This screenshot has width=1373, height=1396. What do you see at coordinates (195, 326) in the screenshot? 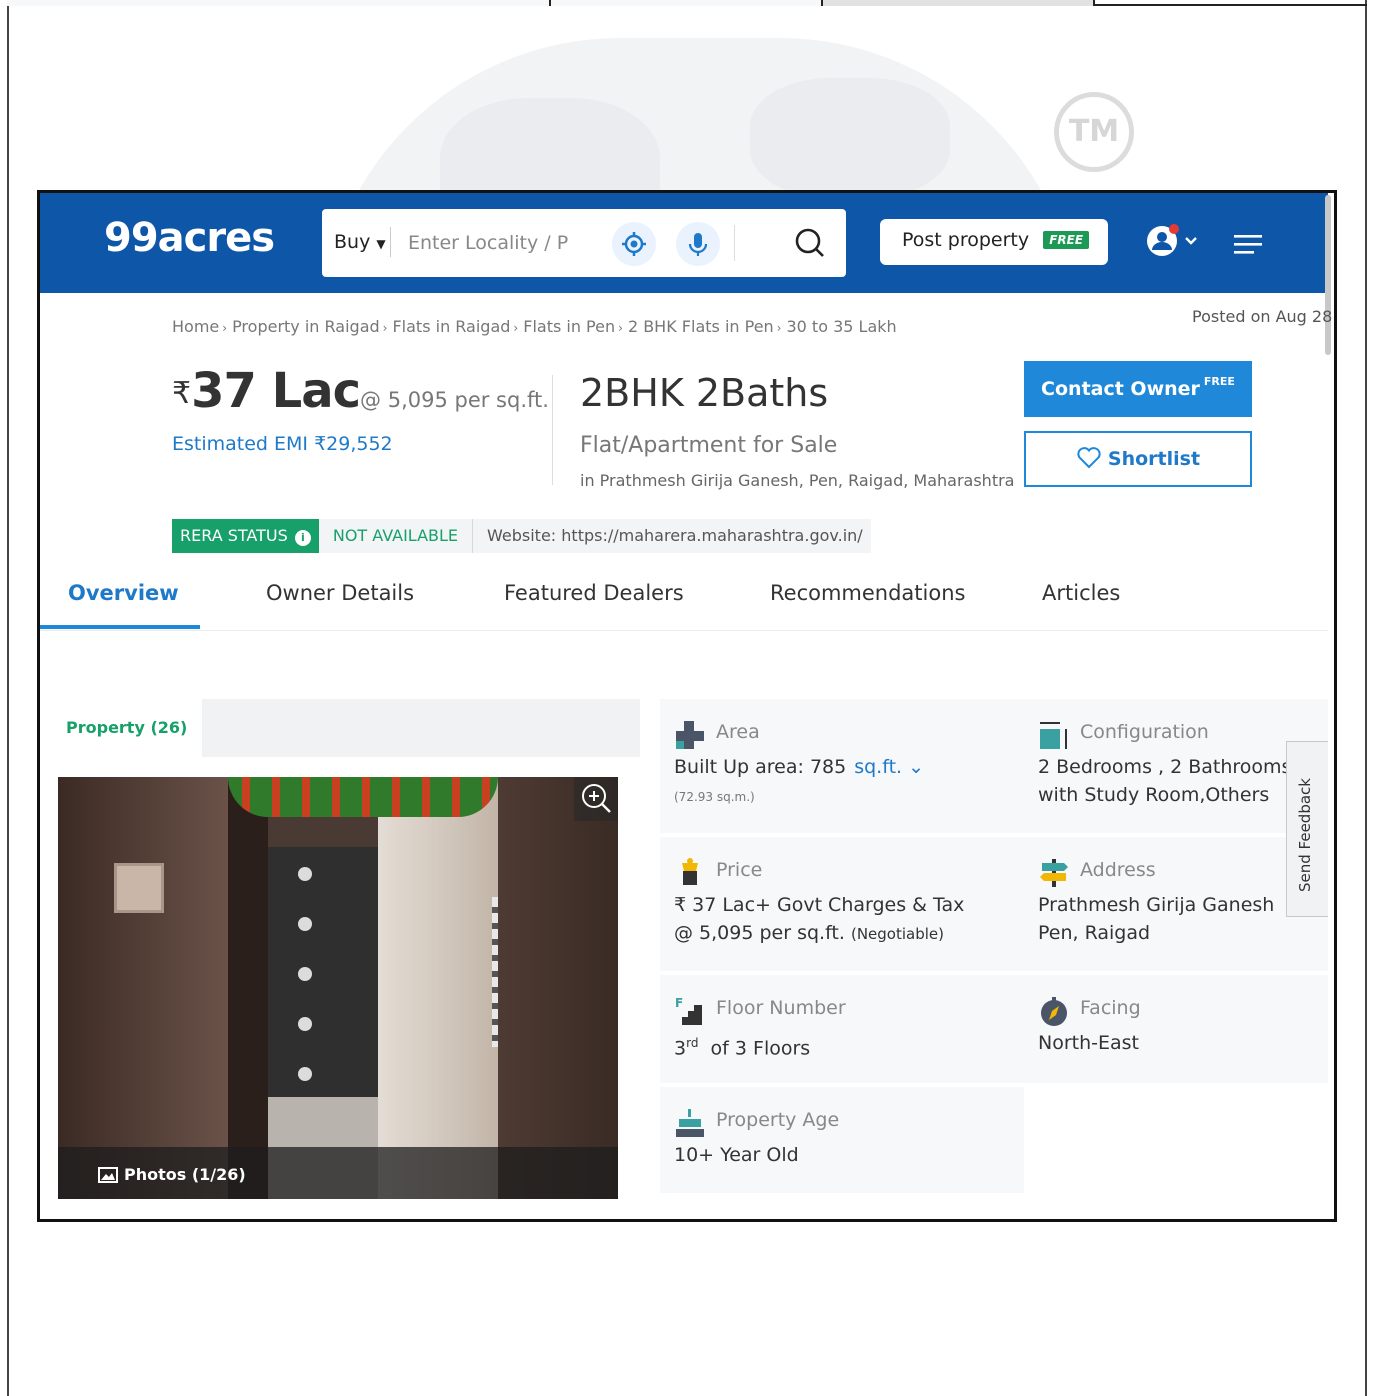
I see `breadcrumb-home: Home` at bounding box center [195, 326].